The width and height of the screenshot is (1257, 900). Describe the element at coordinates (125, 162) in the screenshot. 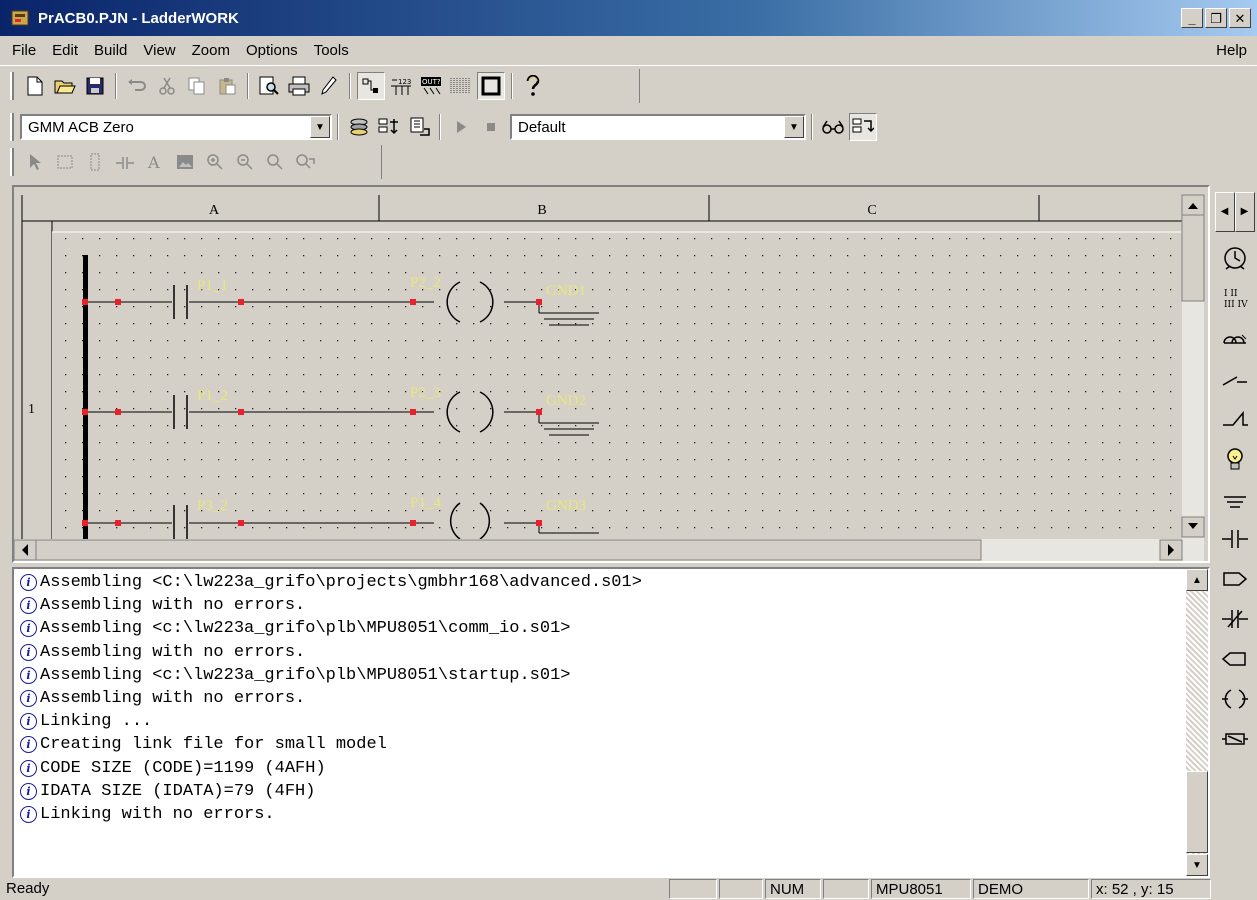

I see `insert-contact-icon` at that location.